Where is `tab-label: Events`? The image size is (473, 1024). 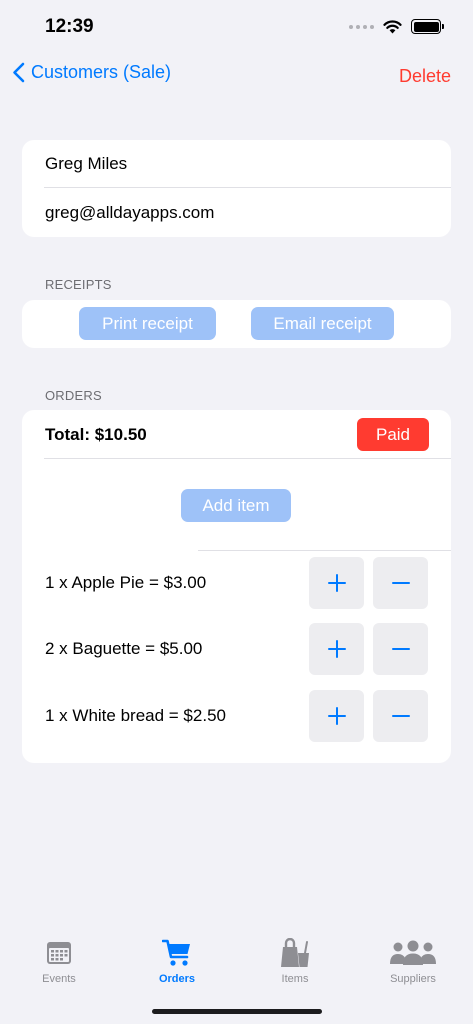
tab-label: Events is located at coordinates (59, 979).